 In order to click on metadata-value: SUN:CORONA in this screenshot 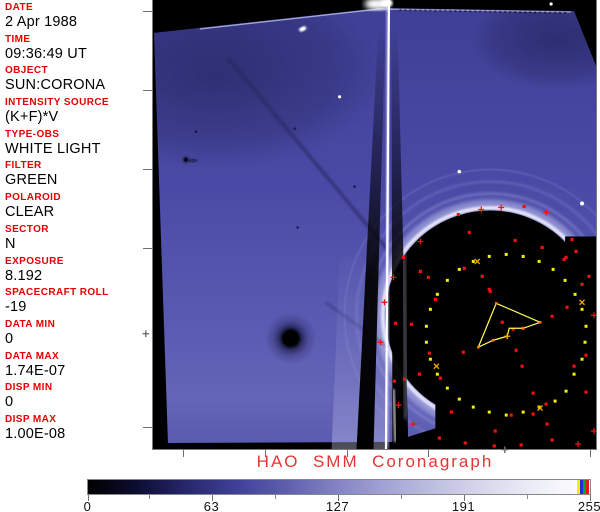, I will do `click(55, 85)`.